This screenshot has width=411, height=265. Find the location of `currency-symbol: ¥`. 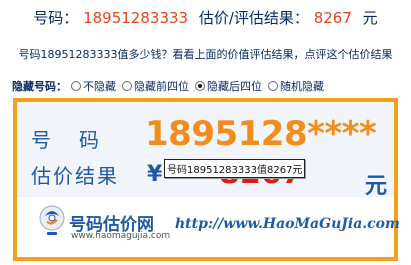

currency-symbol: ¥ is located at coordinates (155, 174).